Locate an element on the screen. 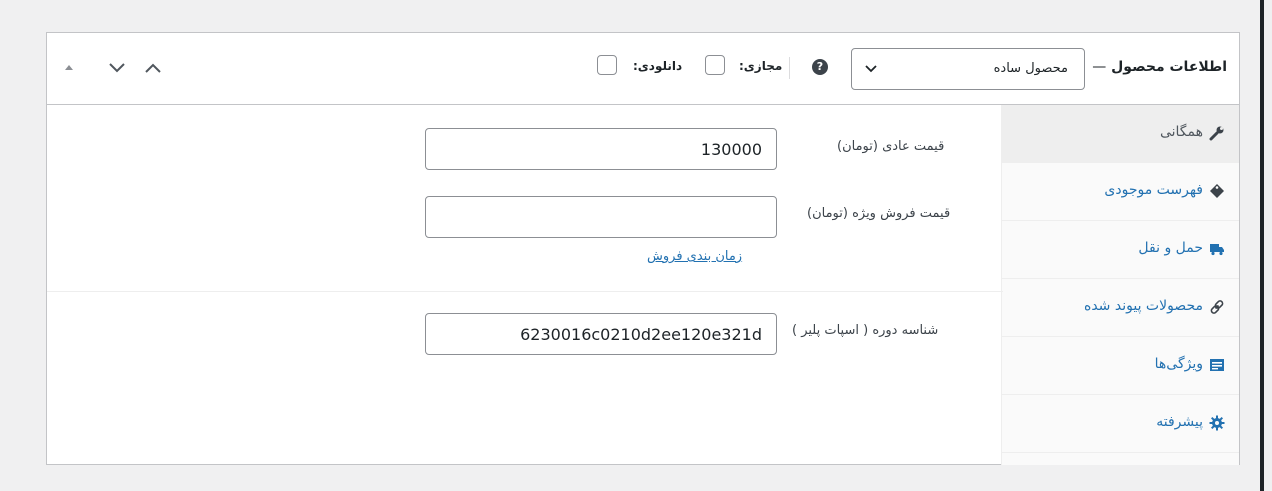  tab-general-label: همگانی is located at coordinates (1181, 132).